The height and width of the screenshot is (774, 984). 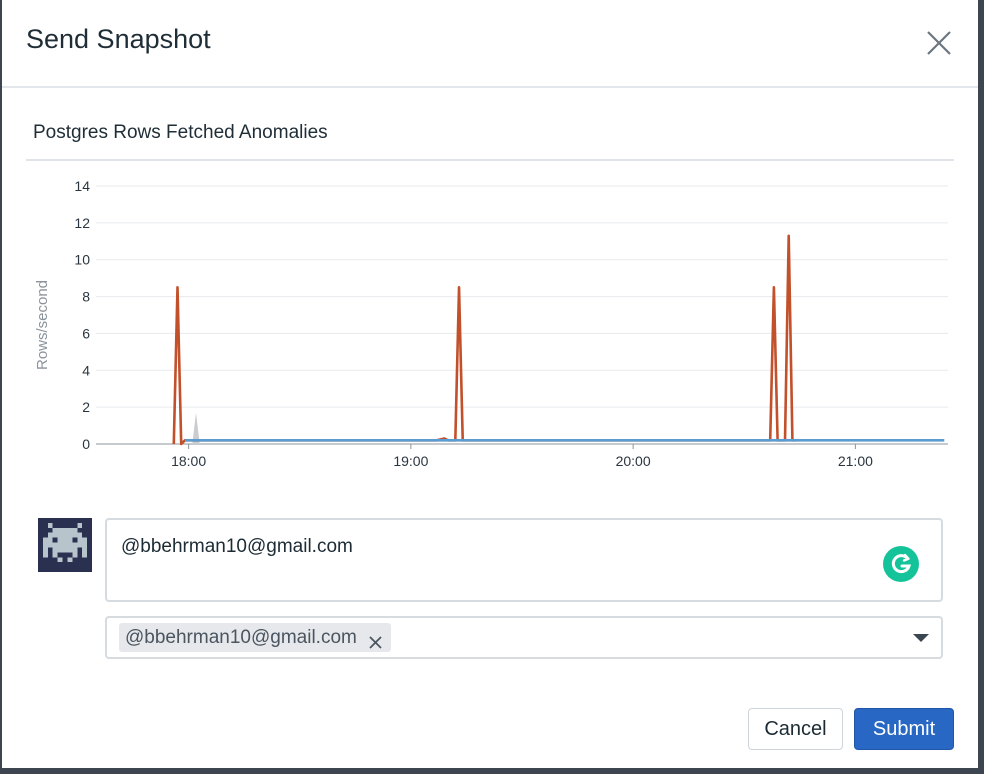 What do you see at coordinates (188, 461) in the screenshot?
I see `x-tick-label: 18:00` at bounding box center [188, 461].